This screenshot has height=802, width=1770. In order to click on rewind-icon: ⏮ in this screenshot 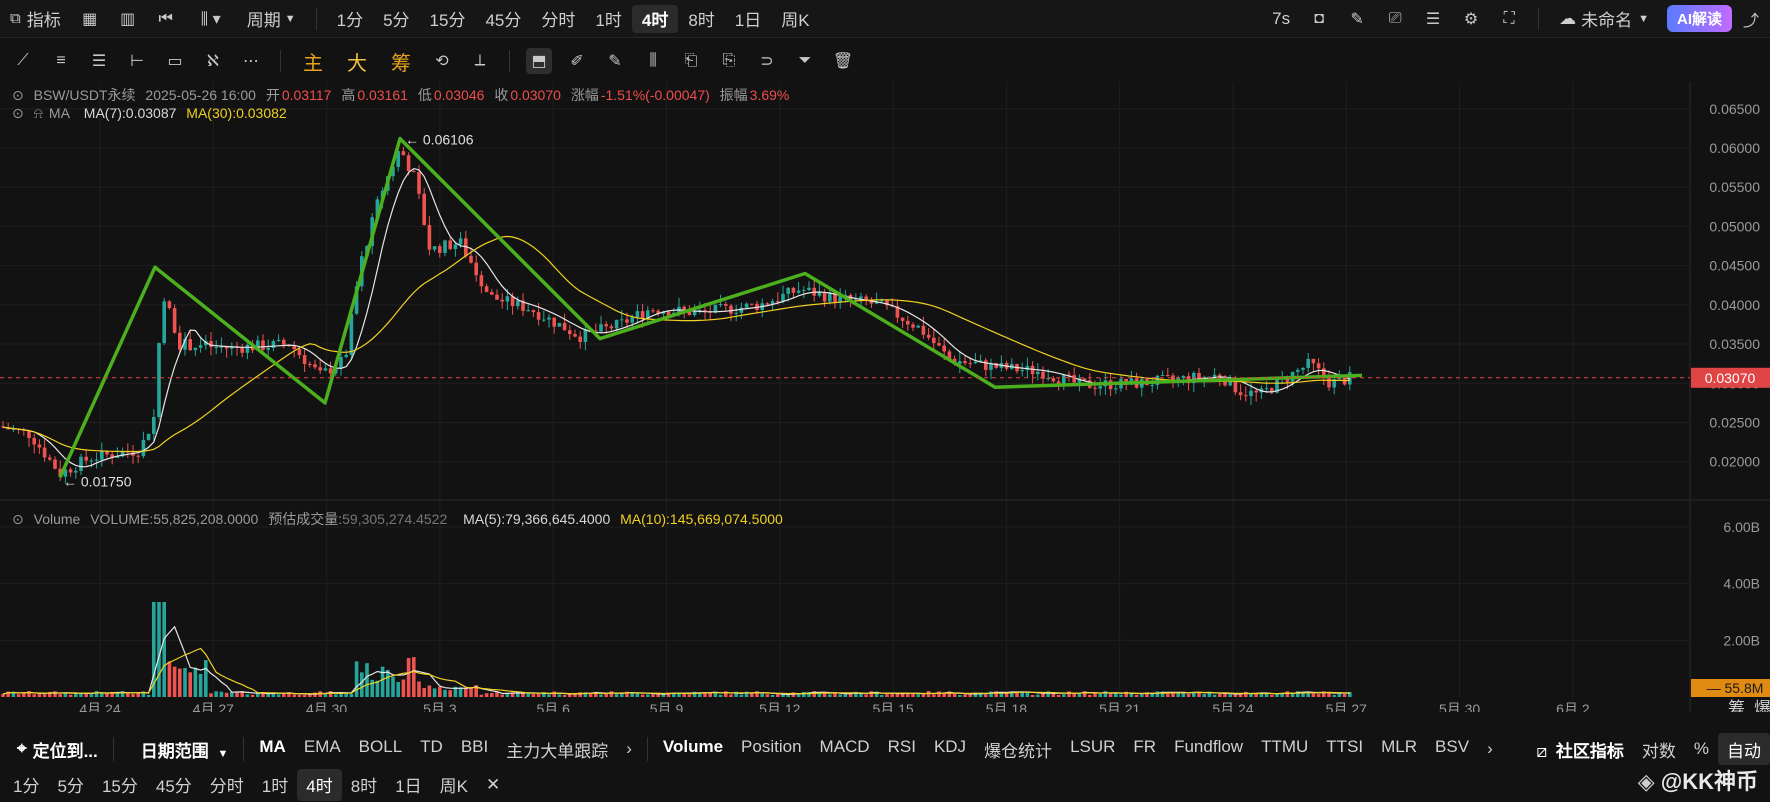, I will do `click(166, 19)`.